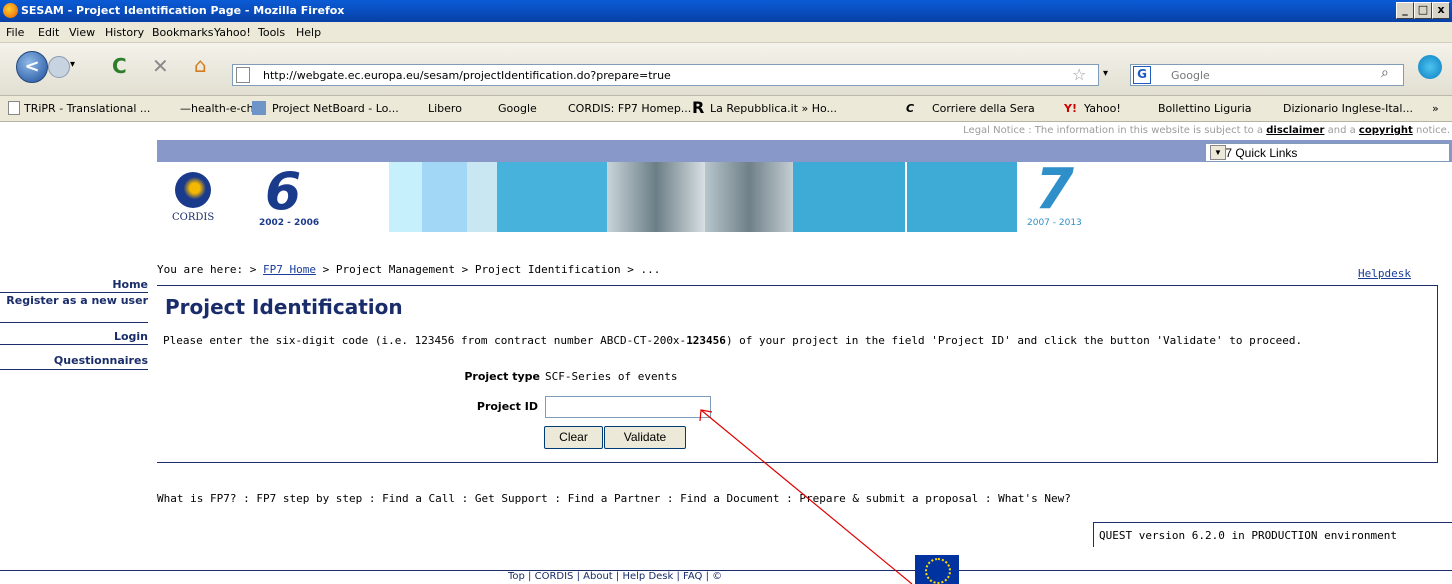 Image resolution: width=1452 pixels, height=584 pixels. Describe the element at coordinates (706, 415) in the screenshot. I see `arrow-head` at that location.